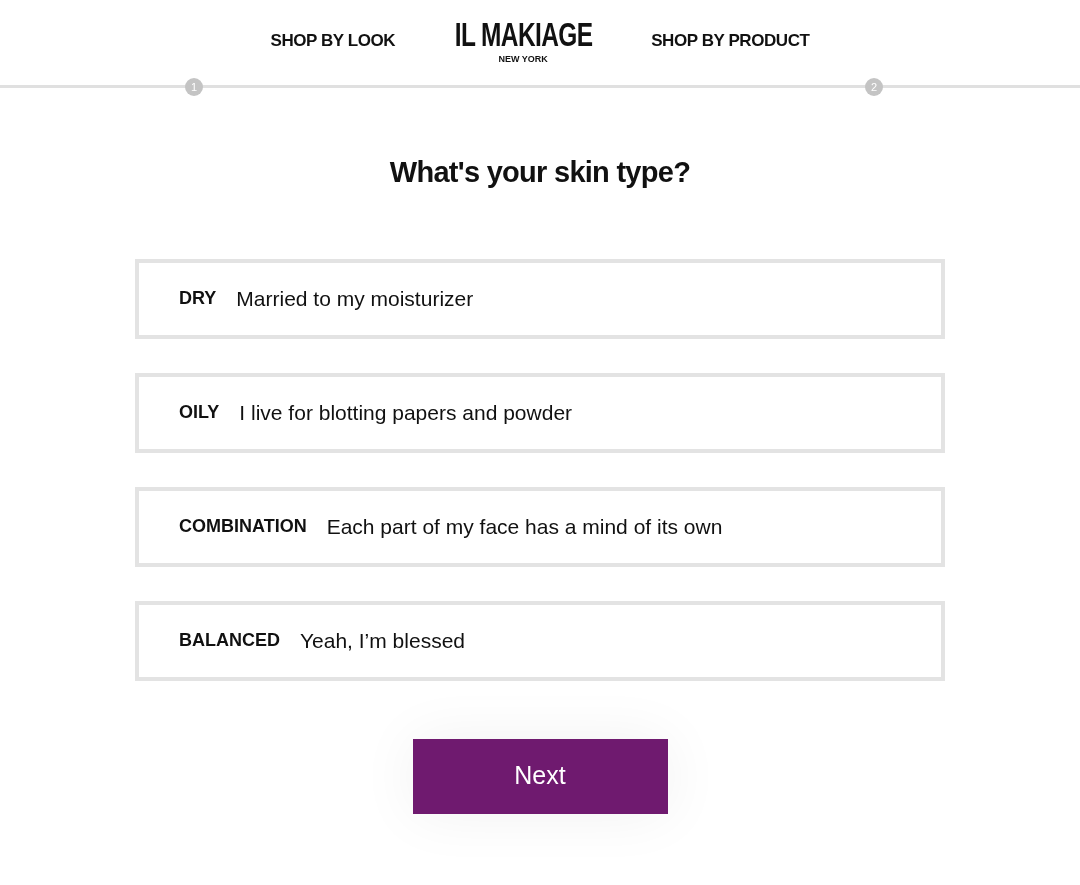 The image size is (1080, 885). I want to click on nav-link: SHOP BY LOOK, so click(333, 41).